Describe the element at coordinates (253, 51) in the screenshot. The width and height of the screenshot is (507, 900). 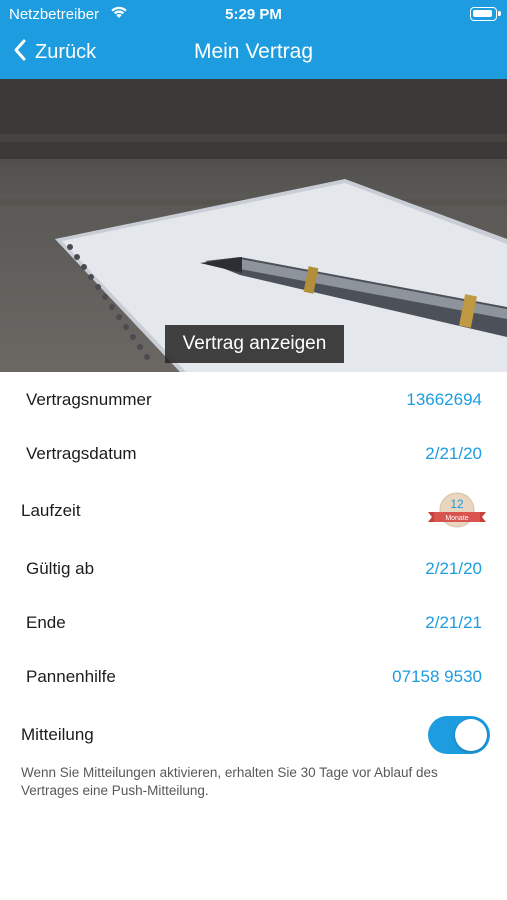
I see `page-title: Mein Vertrag` at that location.